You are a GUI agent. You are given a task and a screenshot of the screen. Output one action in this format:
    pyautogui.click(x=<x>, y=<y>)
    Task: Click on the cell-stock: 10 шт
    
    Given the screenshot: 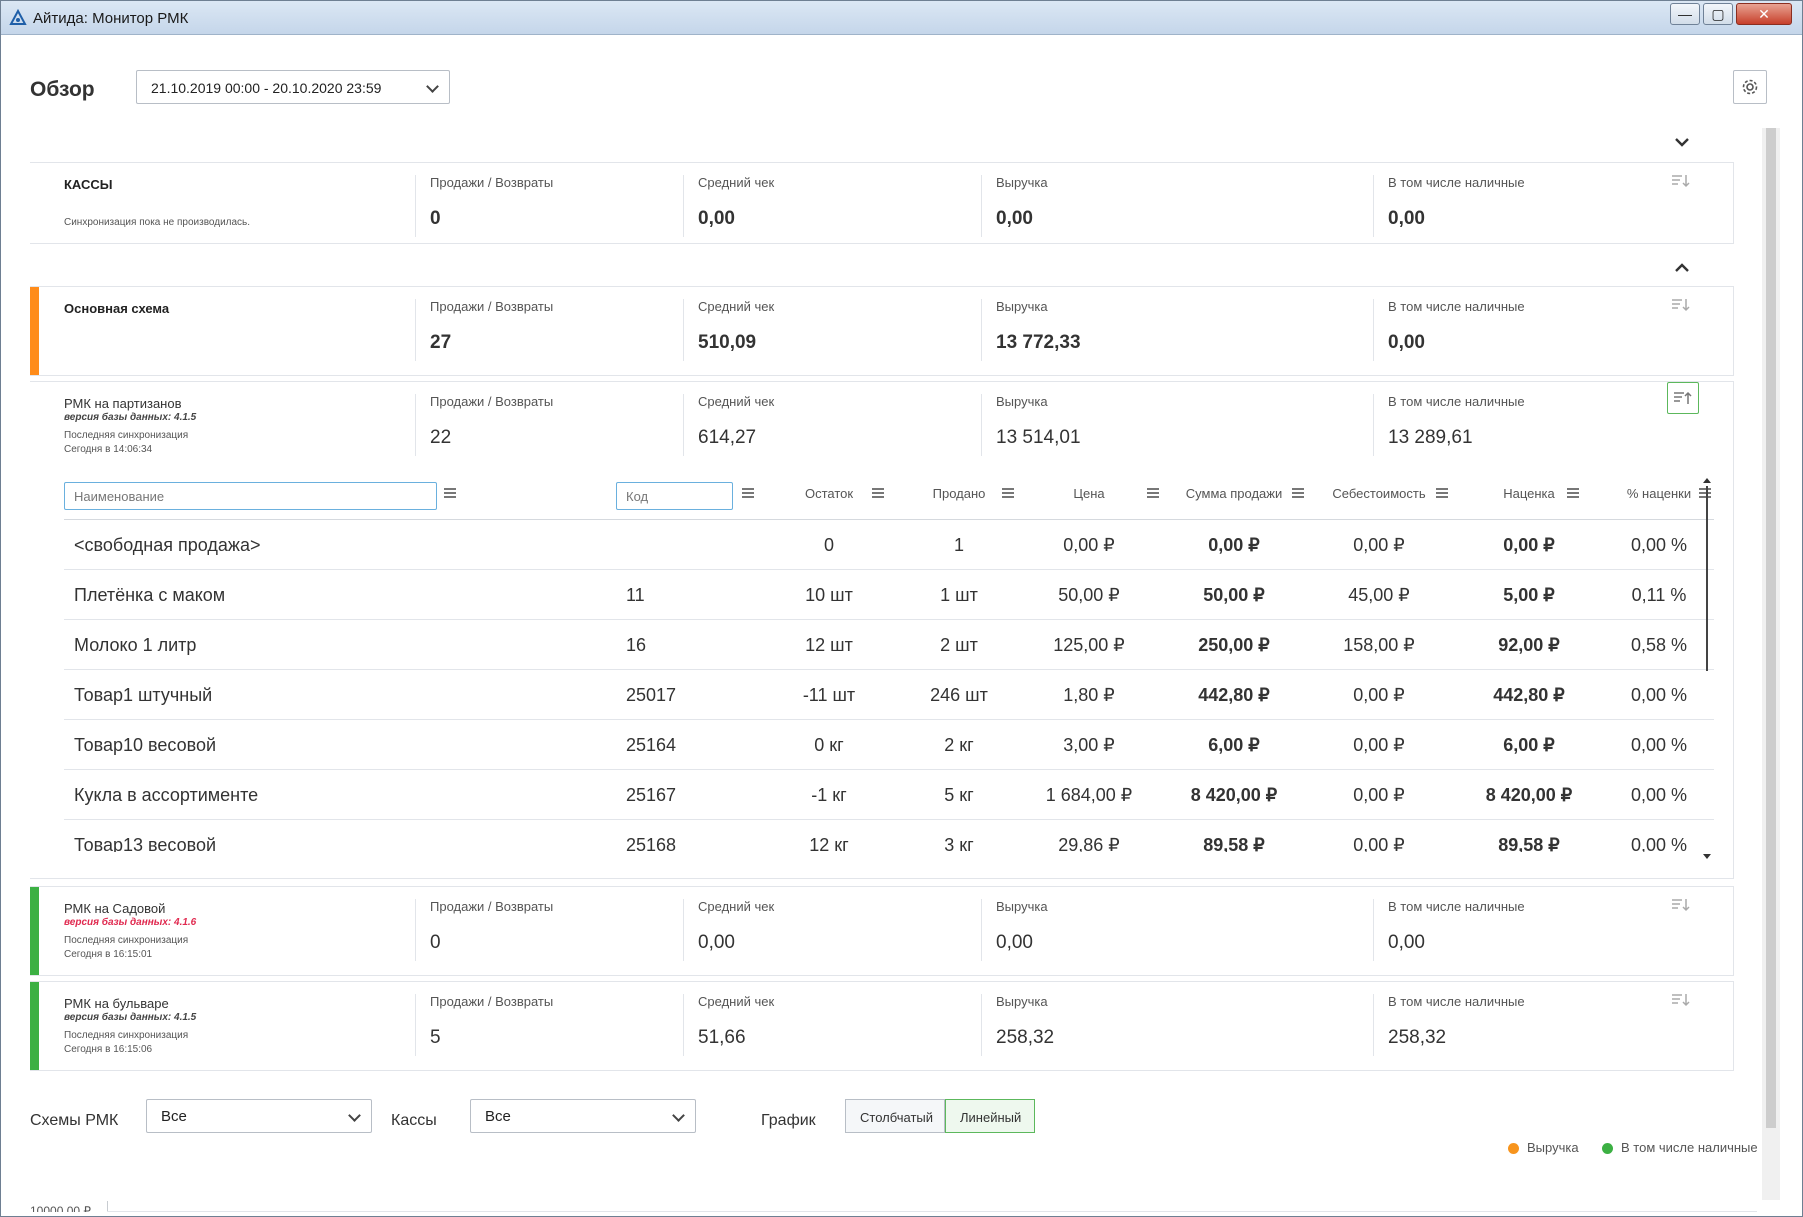 What is the action you would take?
    pyautogui.click(x=829, y=595)
    